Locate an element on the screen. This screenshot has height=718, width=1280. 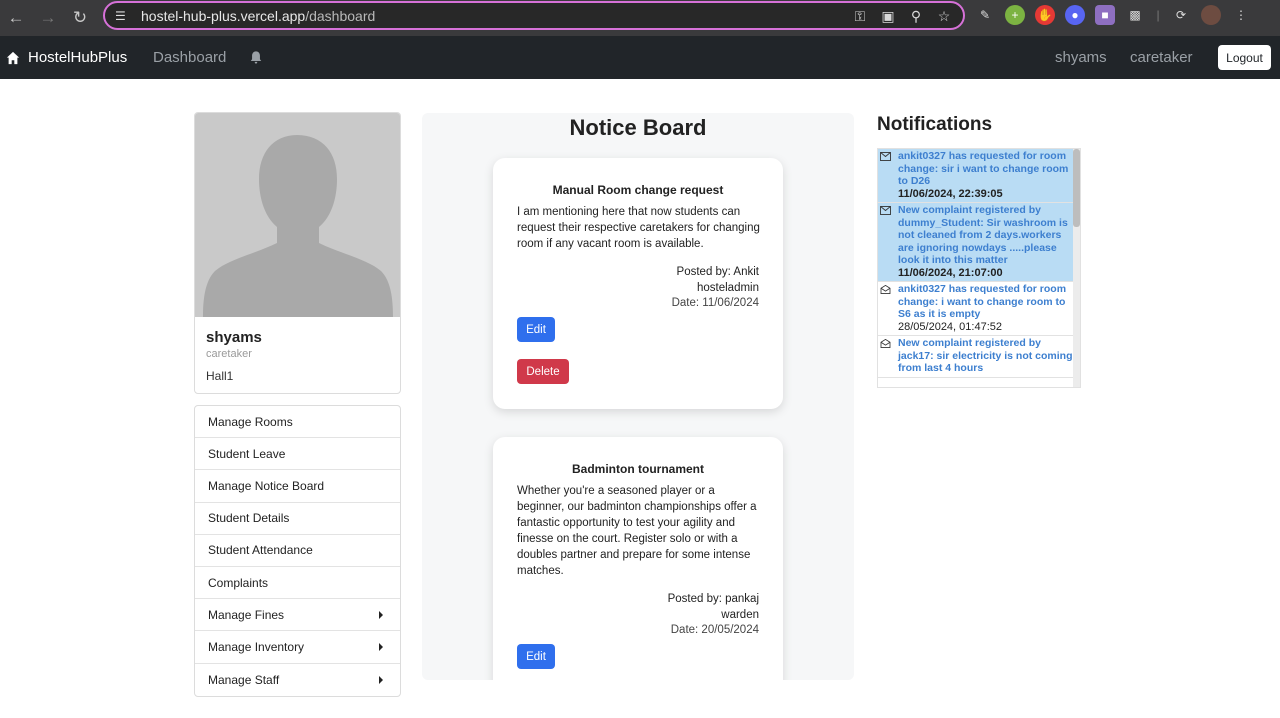
back-arrow-icon: ← is located at coordinates (16, 18).